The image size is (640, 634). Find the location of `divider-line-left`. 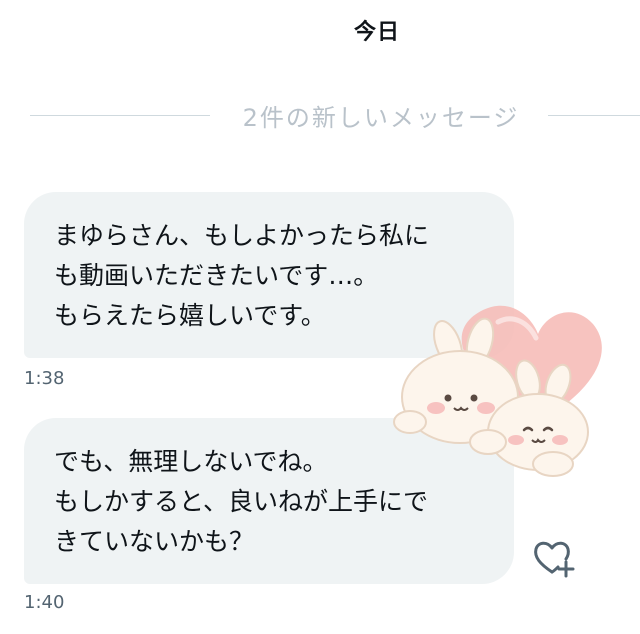

divider-line-left is located at coordinates (120, 115).